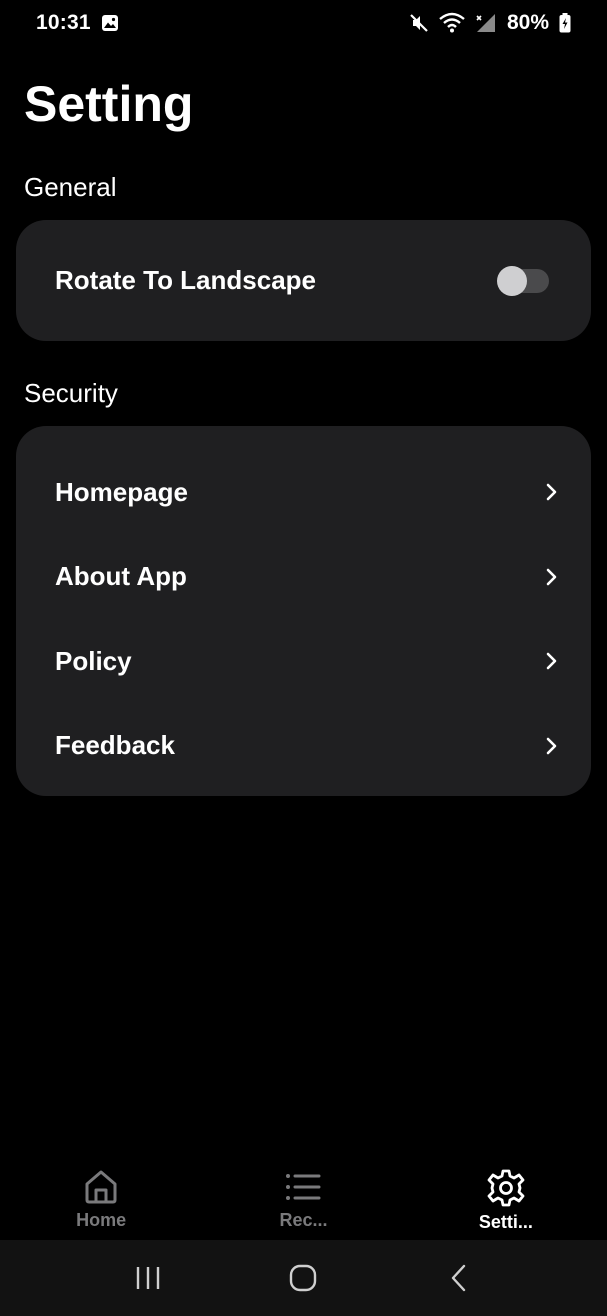  What do you see at coordinates (303, 492) in the screenshot?
I see `homepage-row: Homepage` at bounding box center [303, 492].